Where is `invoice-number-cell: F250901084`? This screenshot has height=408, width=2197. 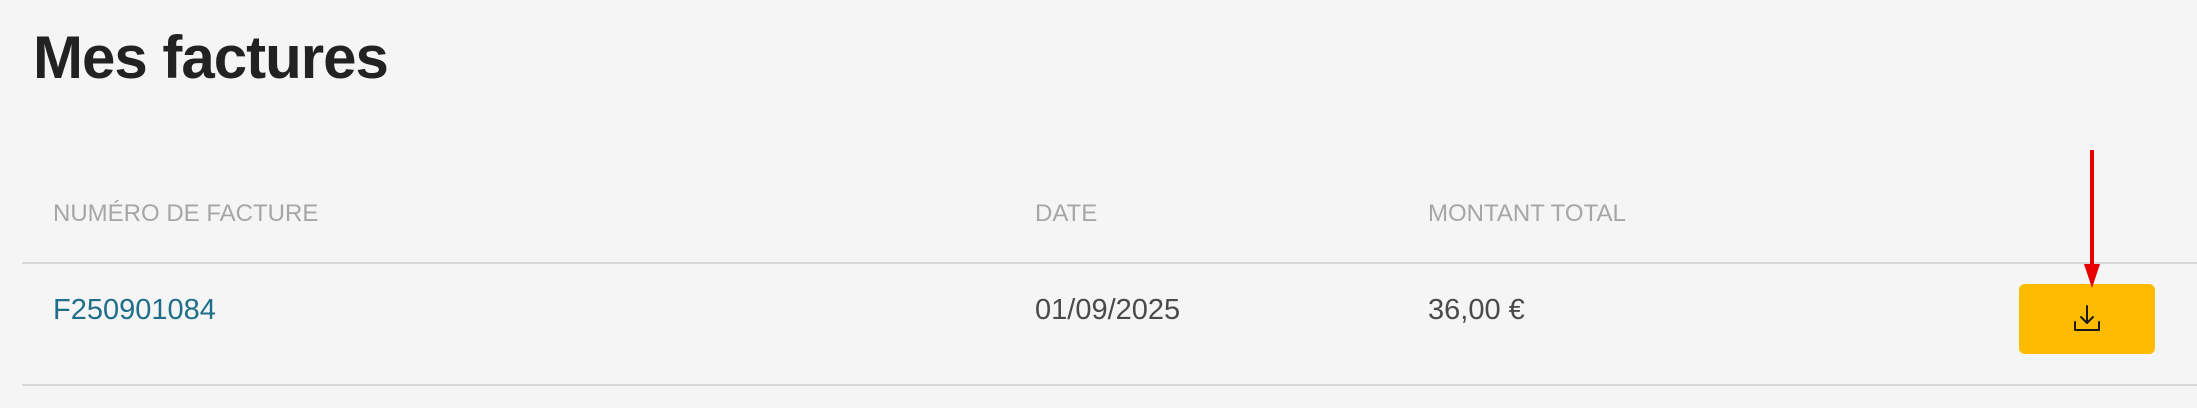
invoice-number-cell: F250901084 is located at coordinates (134, 310).